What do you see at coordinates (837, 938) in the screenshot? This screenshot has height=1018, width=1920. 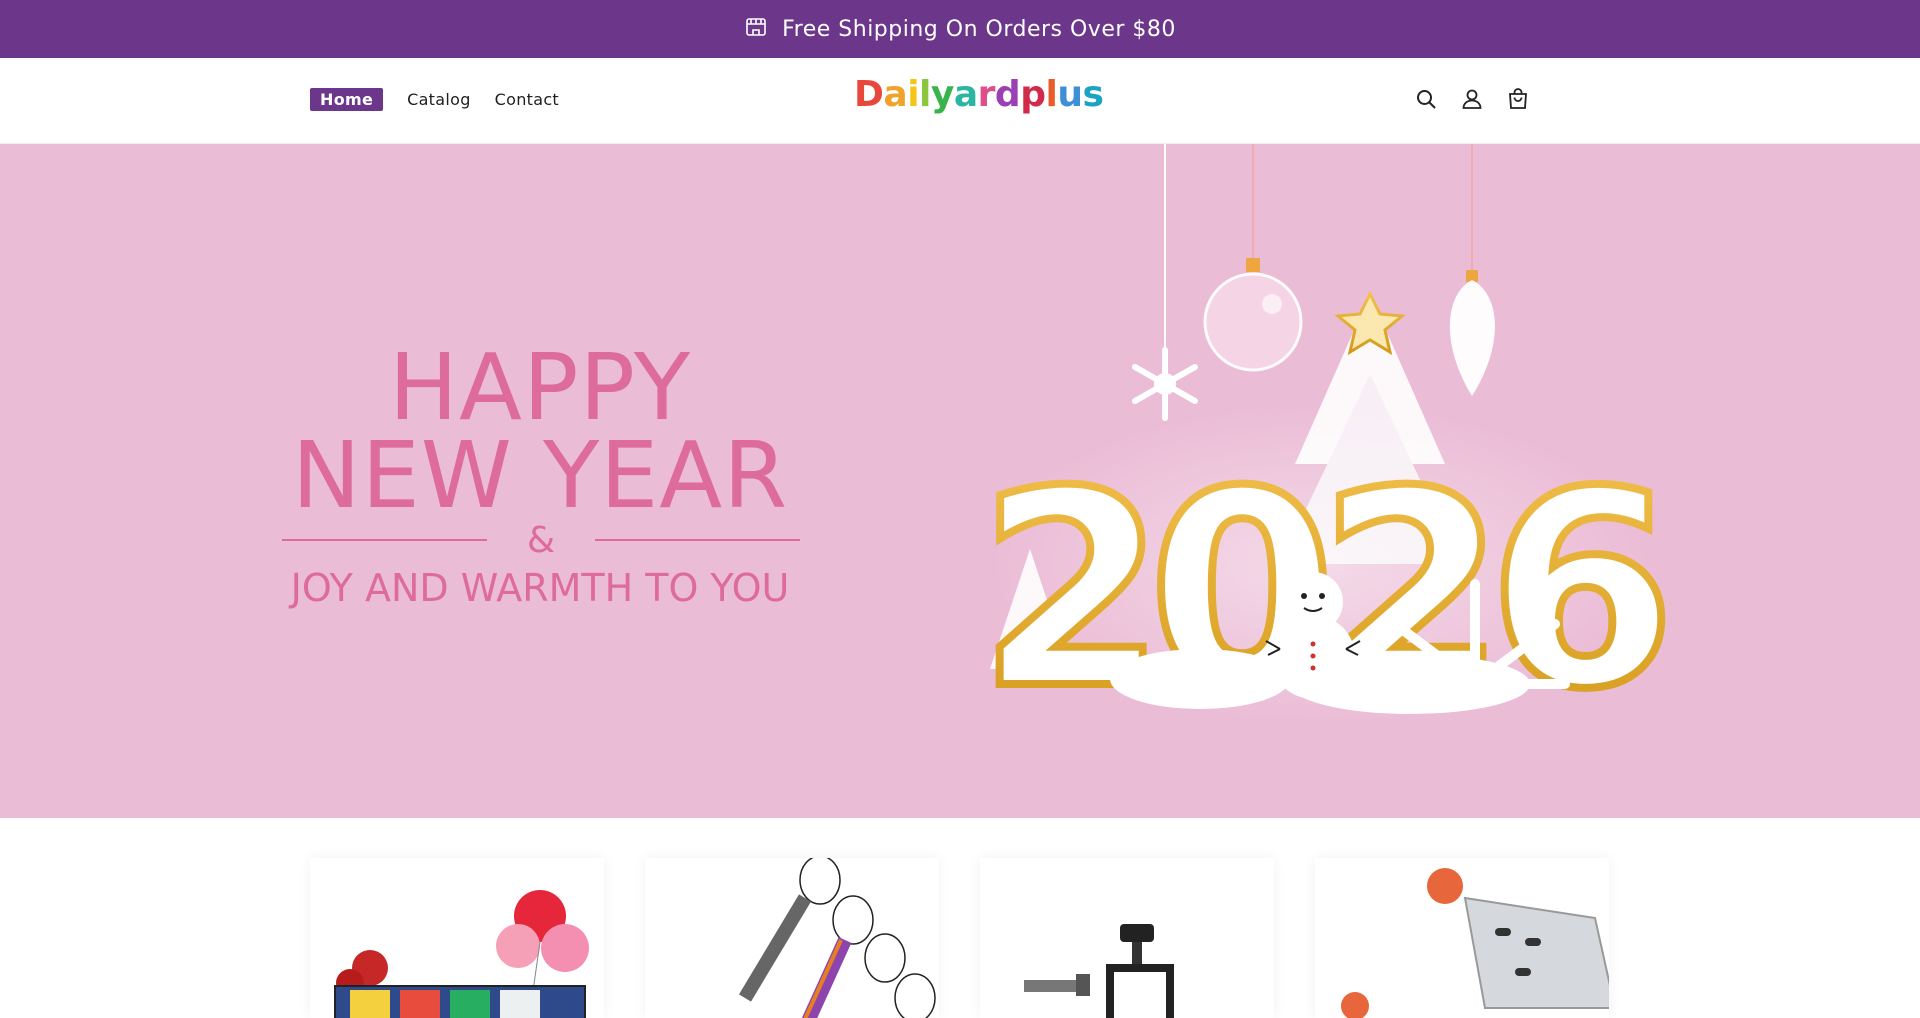 I see `lanyard-product` at bounding box center [837, 938].